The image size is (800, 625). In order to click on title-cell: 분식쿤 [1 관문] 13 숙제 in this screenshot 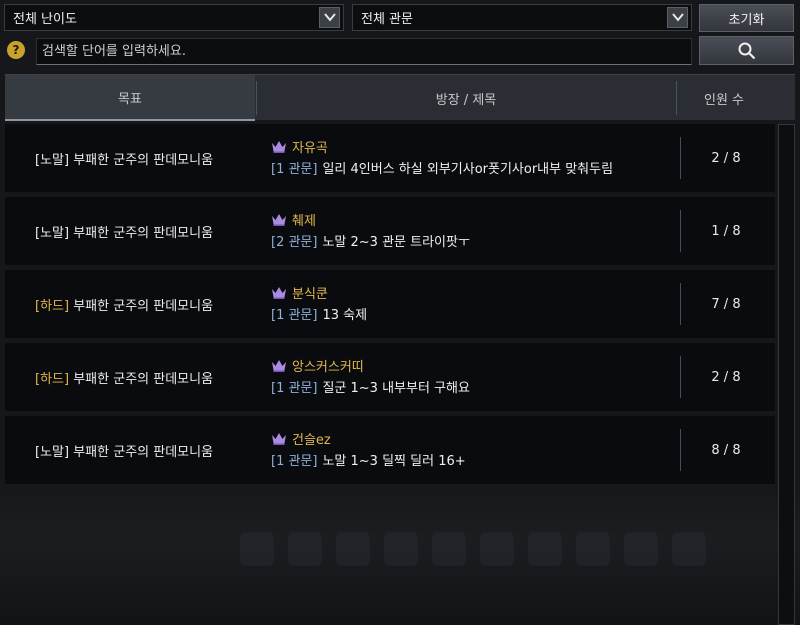, I will do `click(319, 303)`.